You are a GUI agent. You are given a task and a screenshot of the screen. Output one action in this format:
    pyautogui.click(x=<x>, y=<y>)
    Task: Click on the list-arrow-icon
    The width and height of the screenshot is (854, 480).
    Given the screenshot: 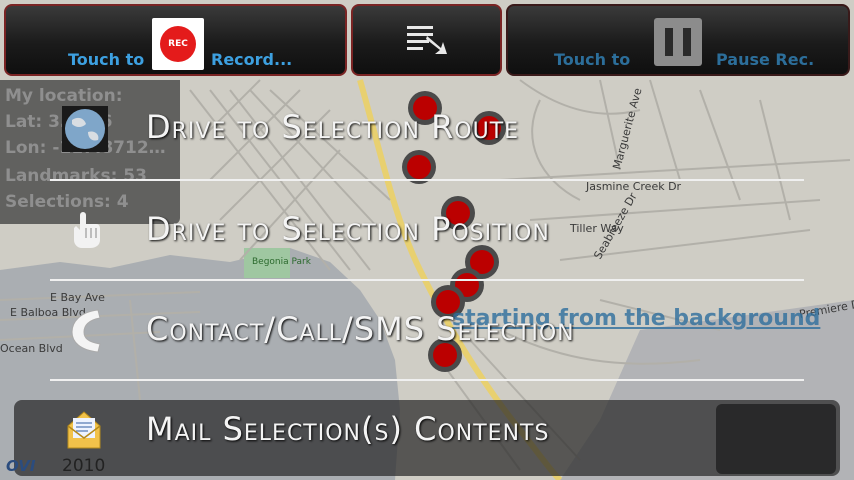 What is the action you would take?
    pyautogui.click(x=427, y=40)
    